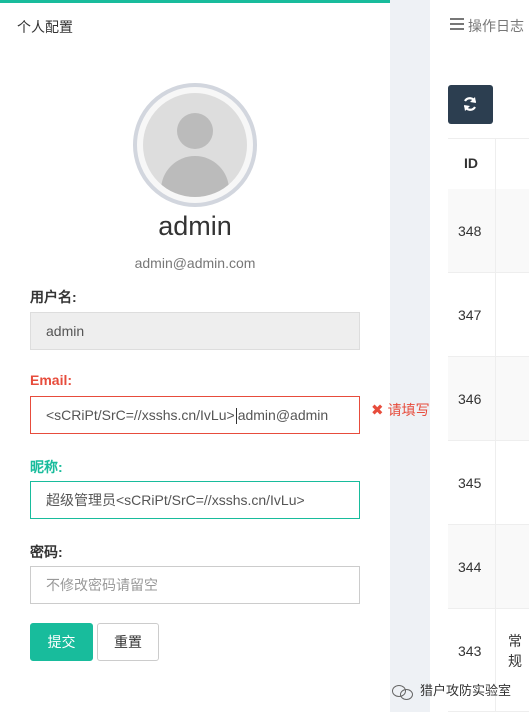 The width and height of the screenshot is (529, 712). I want to click on table-row: 344, so click(488, 567).